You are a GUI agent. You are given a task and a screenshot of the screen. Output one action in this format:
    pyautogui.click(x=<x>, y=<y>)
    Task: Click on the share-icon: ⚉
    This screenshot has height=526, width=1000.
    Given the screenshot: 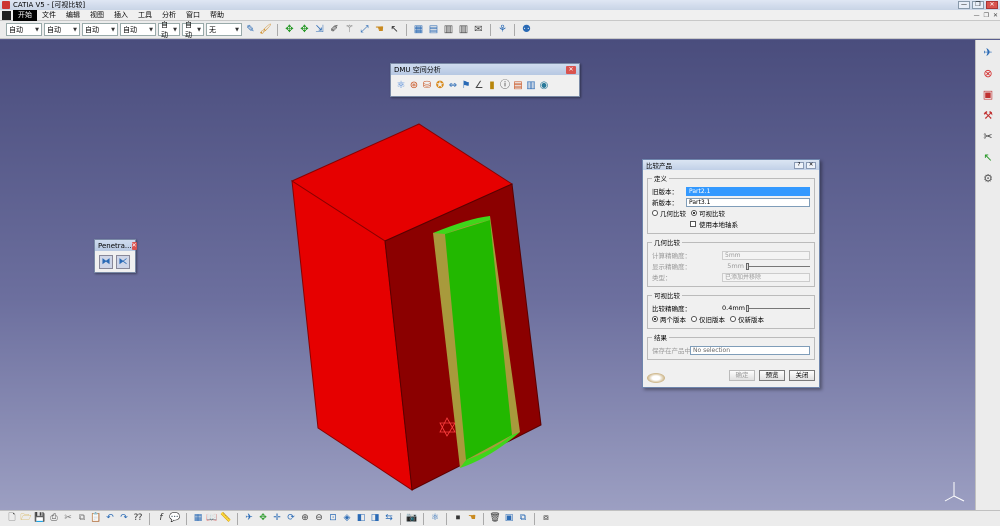 What is the action you would take?
    pyautogui.click(x=526, y=29)
    